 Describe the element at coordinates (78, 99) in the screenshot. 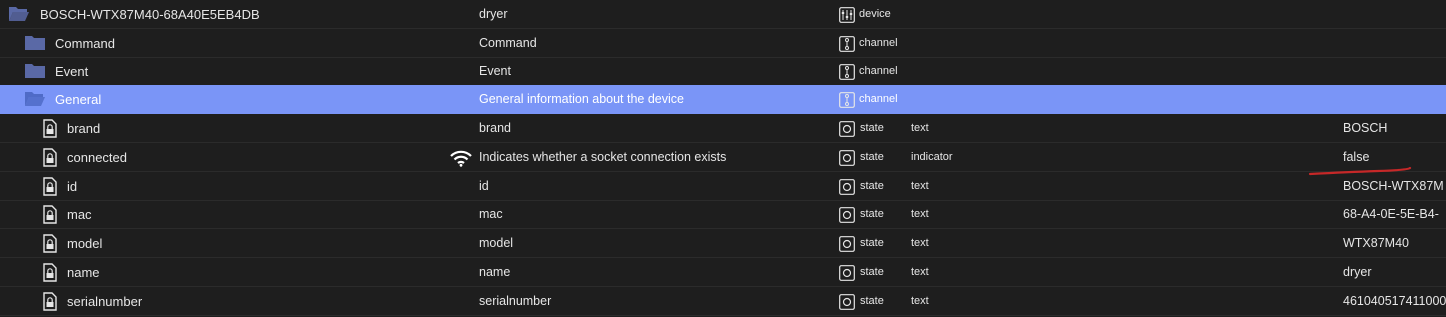

I see `object-name: General` at that location.